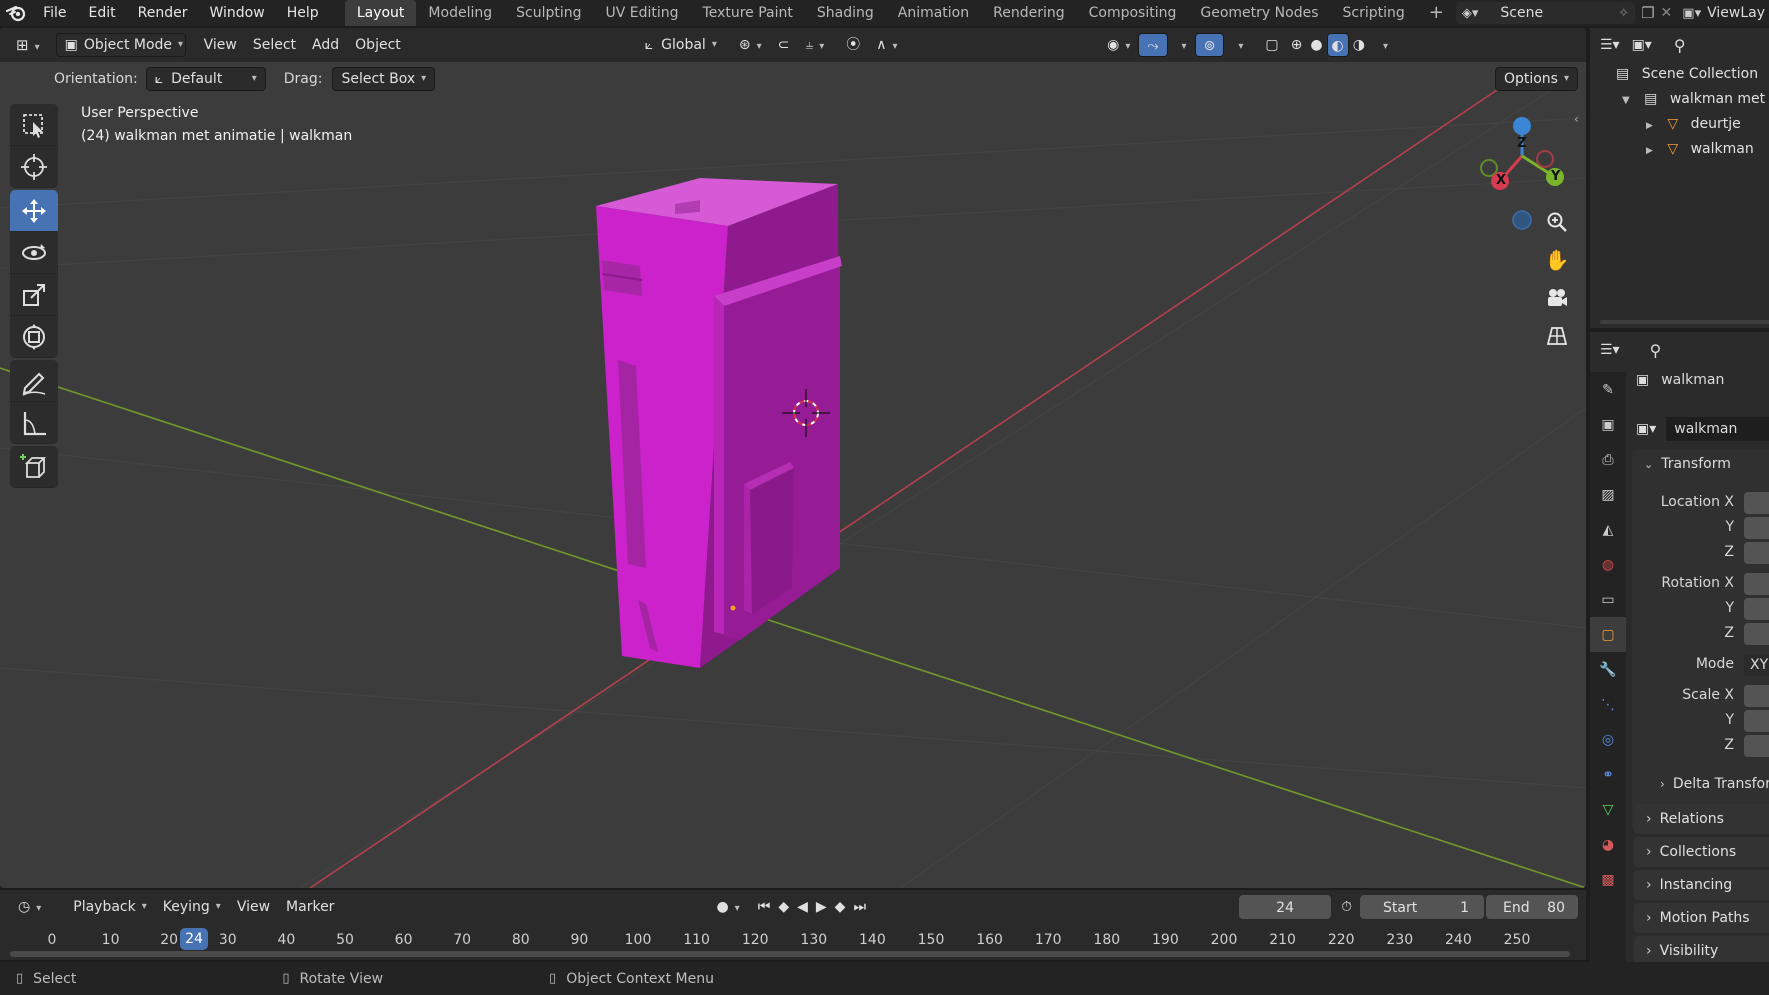 The height and width of the screenshot is (995, 1769). I want to click on tool-tab-icon: ✎, so click(1608, 389).